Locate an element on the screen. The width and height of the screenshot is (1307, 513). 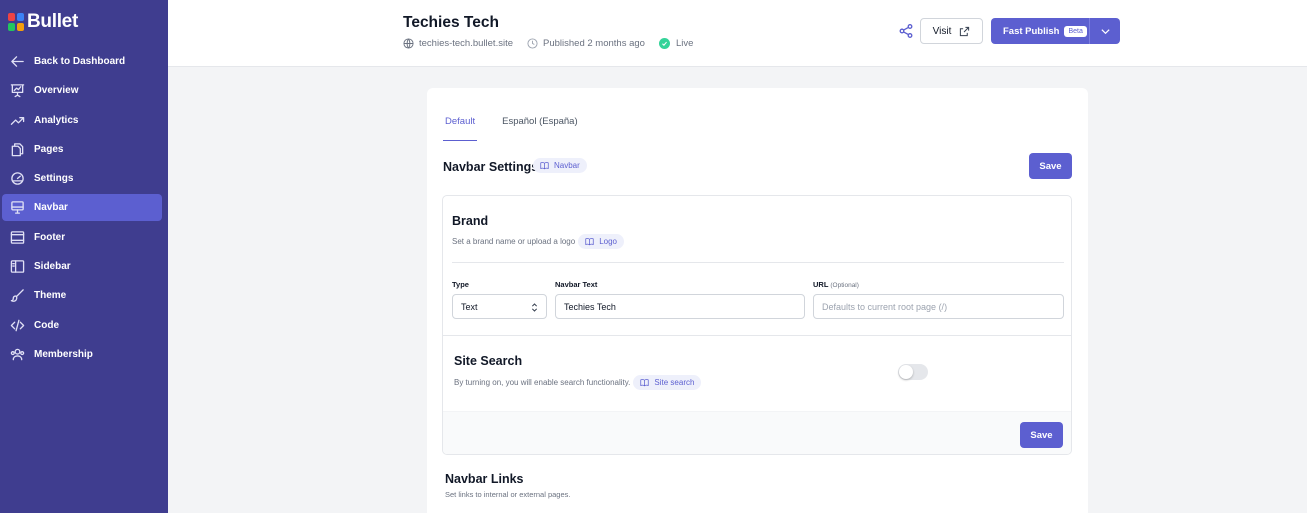
sidebar-layout-icon is located at coordinates (17, 267).